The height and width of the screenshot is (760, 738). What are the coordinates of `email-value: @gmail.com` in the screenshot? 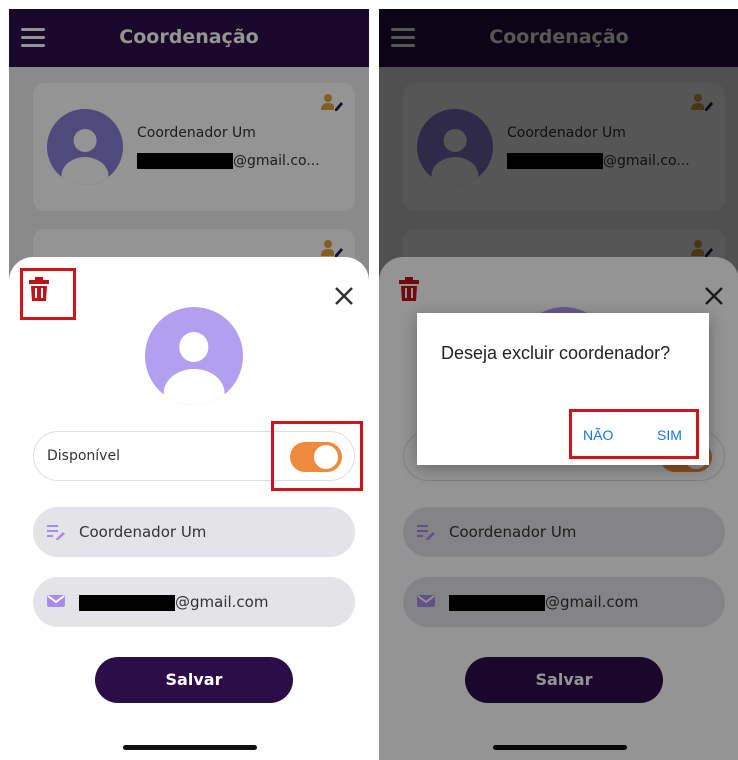 It's located at (173, 602).